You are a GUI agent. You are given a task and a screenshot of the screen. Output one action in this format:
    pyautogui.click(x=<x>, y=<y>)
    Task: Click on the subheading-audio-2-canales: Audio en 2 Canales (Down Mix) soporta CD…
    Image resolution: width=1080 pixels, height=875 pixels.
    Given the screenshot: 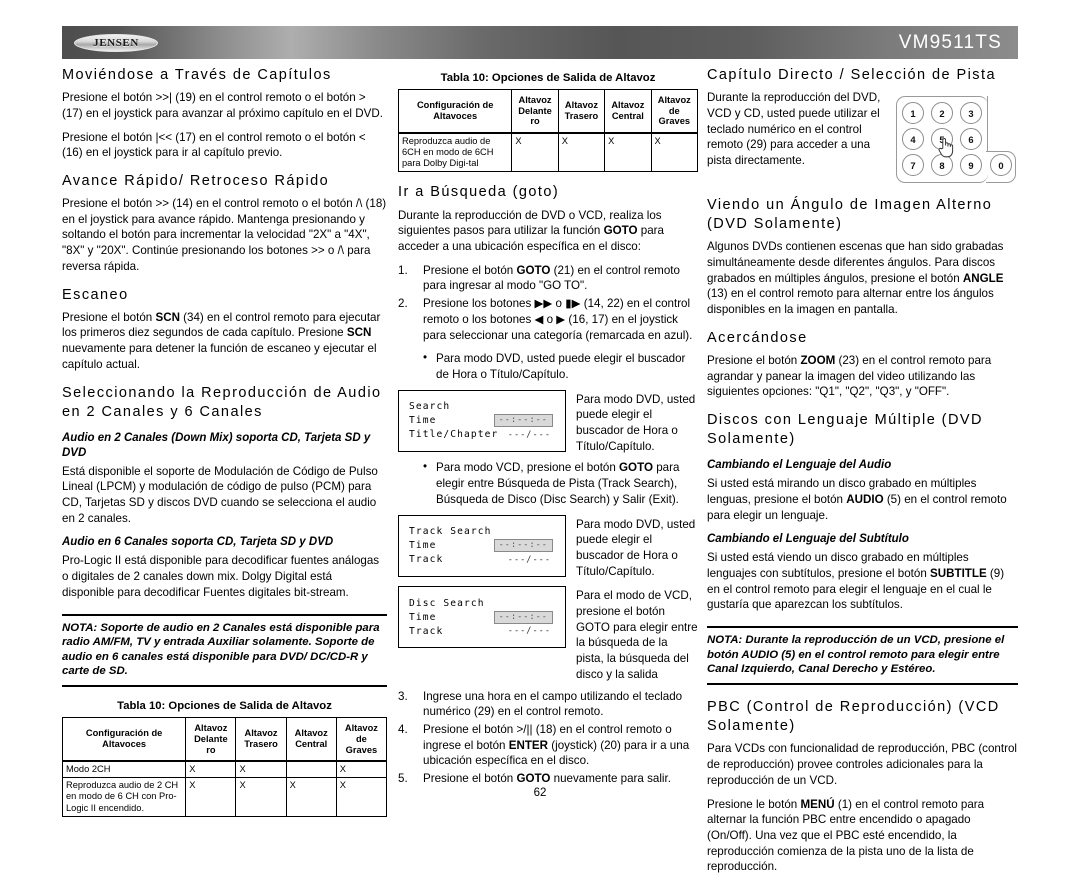 What is the action you would take?
    pyautogui.click(x=224, y=446)
    